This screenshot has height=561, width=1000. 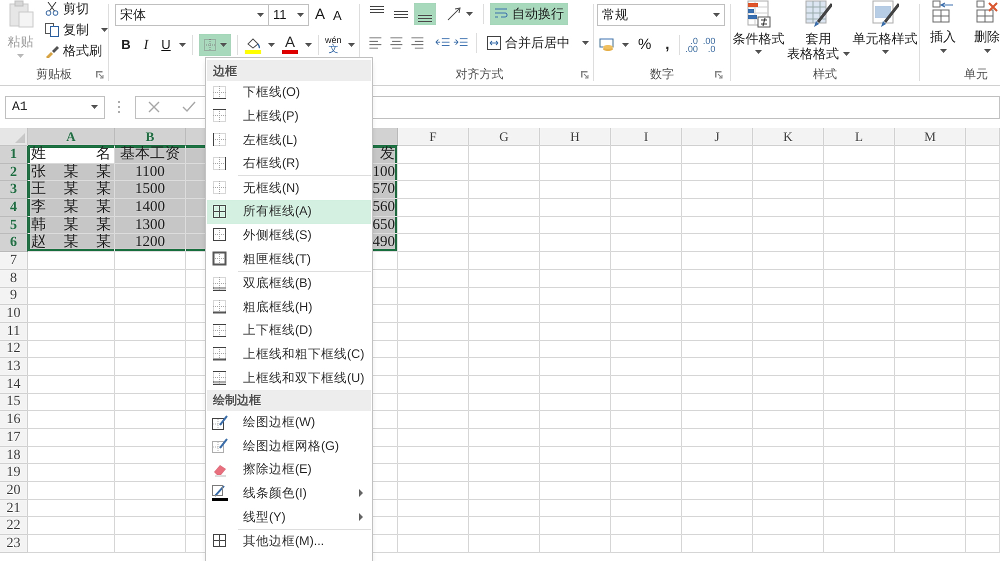 What do you see at coordinates (709, 45) in the screenshot?
I see `decrease-decimal-button: .00 .0` at bounding box center [709, 45].